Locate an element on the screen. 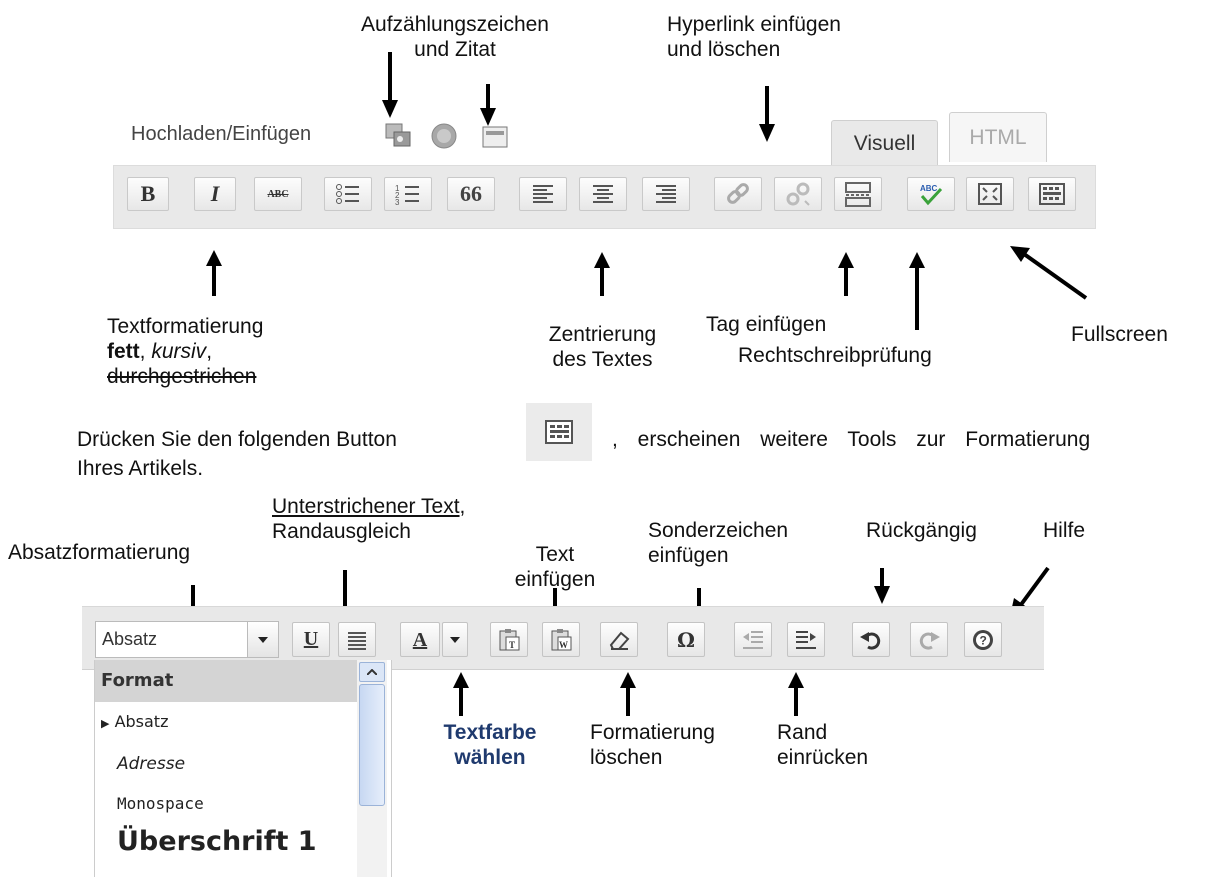 This screenshot has height=877, width=1229. text-color-dropdown is located at coordinates (455, 639).